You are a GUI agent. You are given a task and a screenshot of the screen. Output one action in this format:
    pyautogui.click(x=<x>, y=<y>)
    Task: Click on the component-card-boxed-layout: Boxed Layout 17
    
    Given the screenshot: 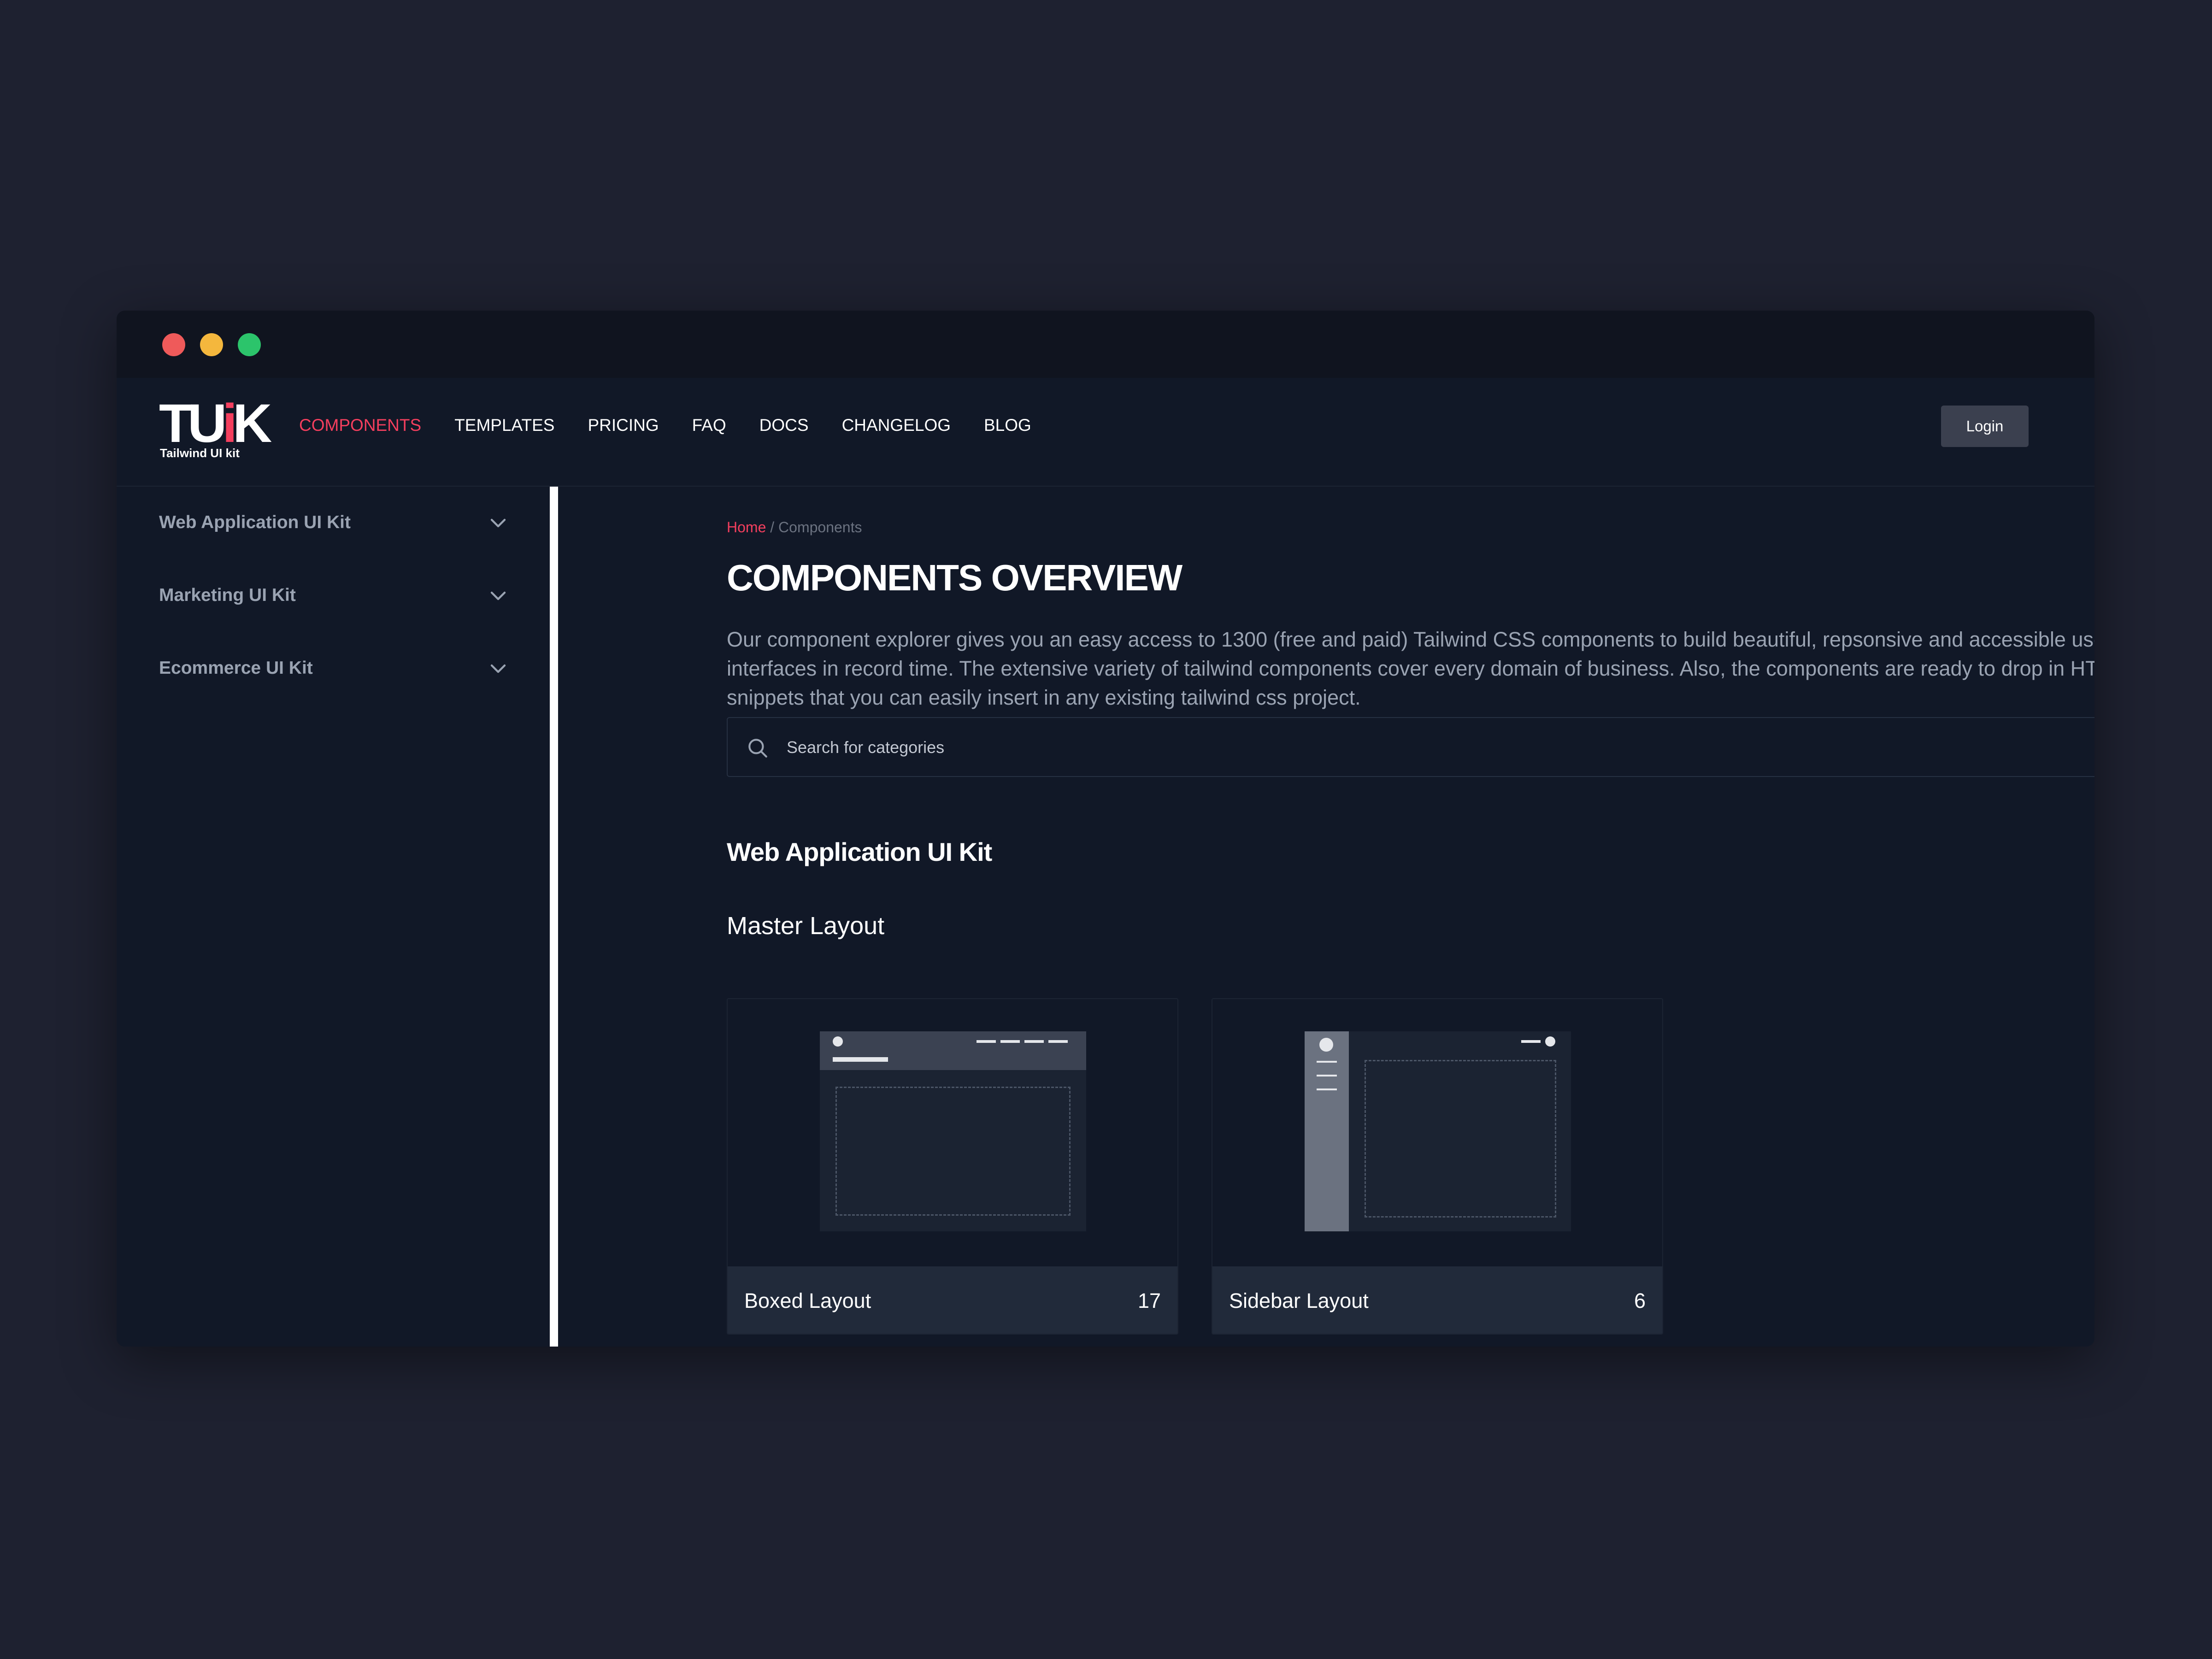 What is the action you would take?
    pyautogui.click(x=952, y=1166)
    